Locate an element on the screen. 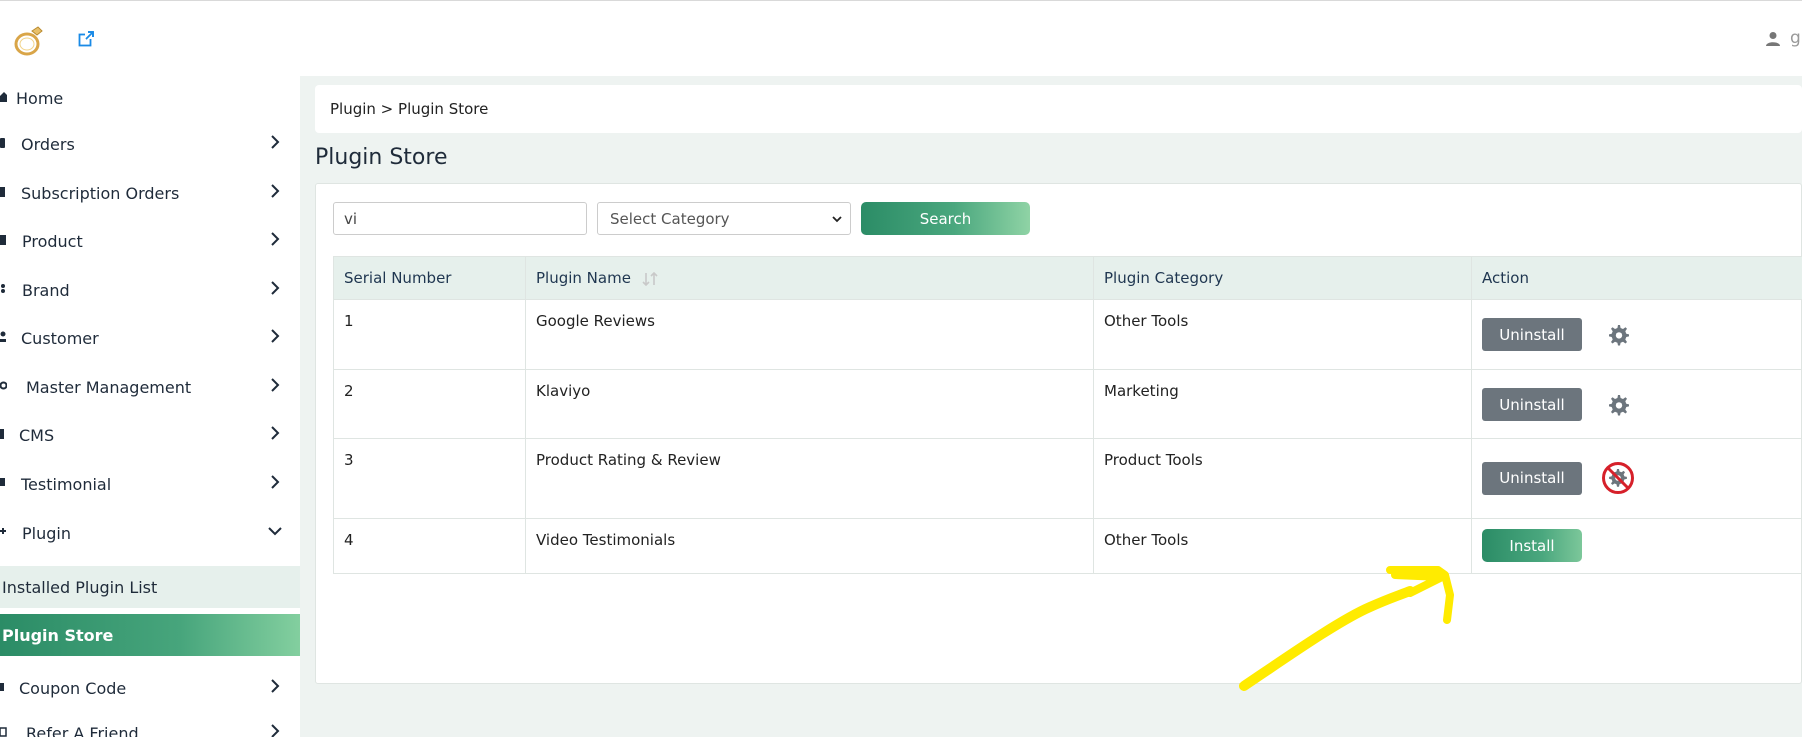 The width and height of the screenshot is (1802, 737). sidebar-item-orders: Orders is located at coordinates (150, 144).